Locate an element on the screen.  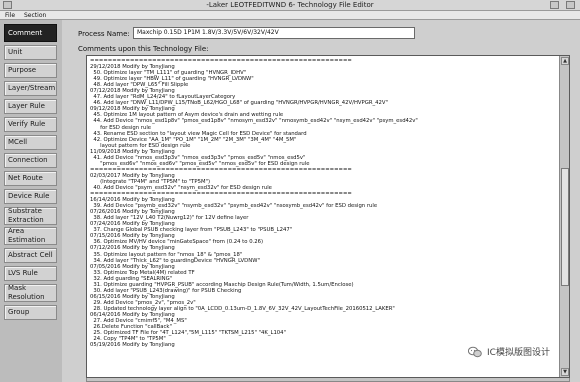
horizontal-scrollbar is located at coordinates (328, 380).